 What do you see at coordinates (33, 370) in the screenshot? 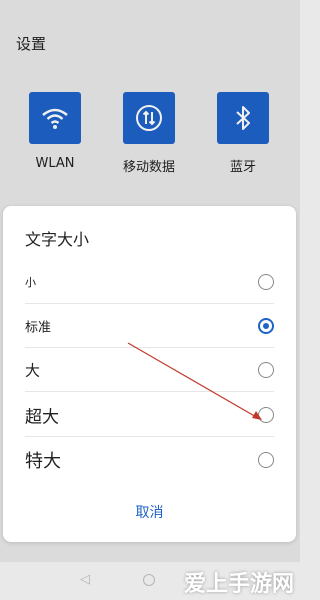
I see `option-label: 大` at bounding box center [33, 370].